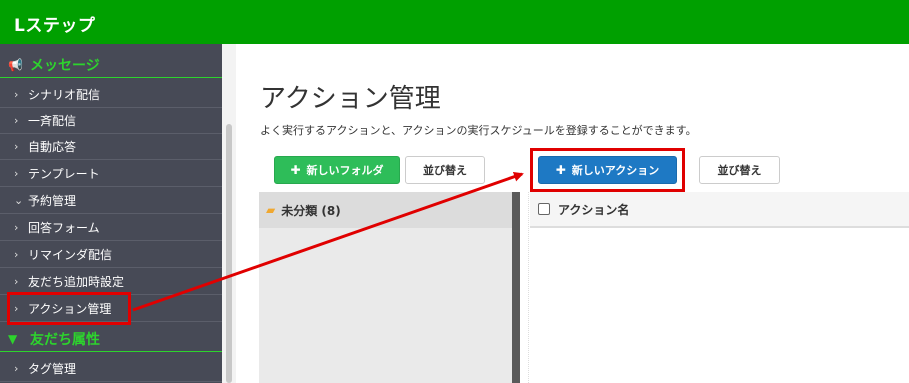 The height and width of the screenshot is (383, 909). Describe the element at coordinates (385, 210) in the screenshot. I see `folder-item-uncategorized: ▰ 未分類 (8)` at that location.